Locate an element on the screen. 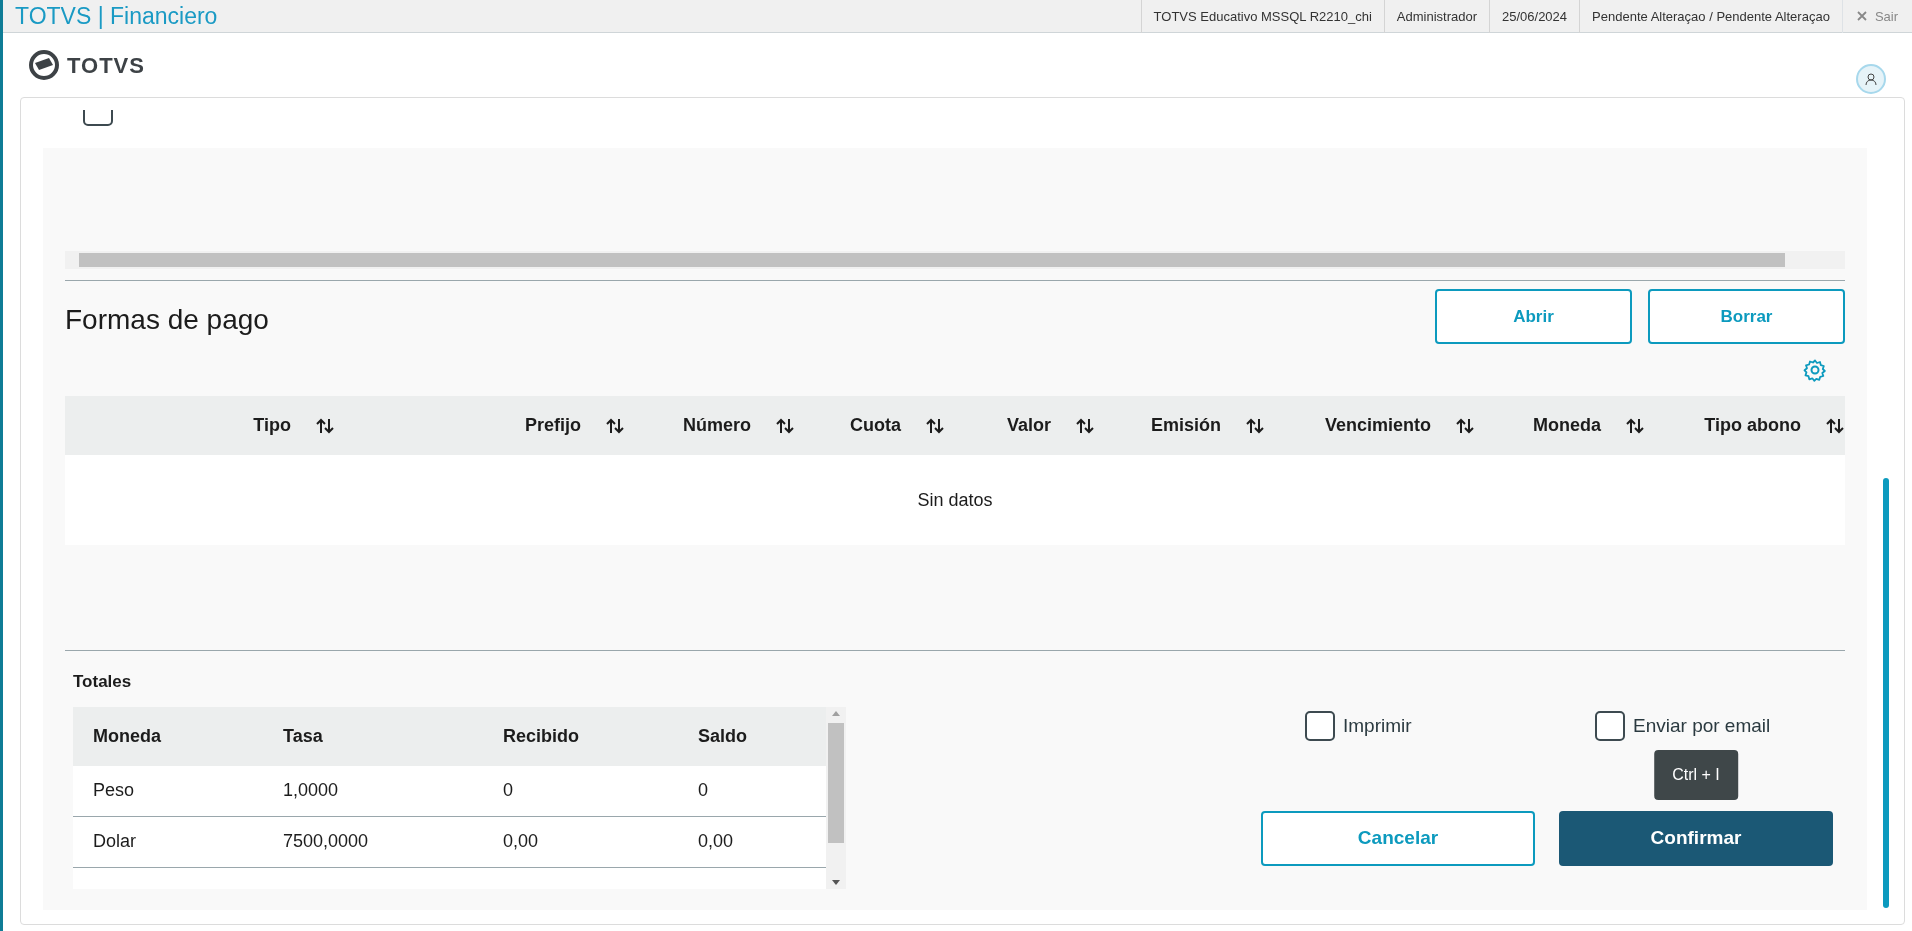  horizontal-scrollbar is located at coordinates (955, 260).